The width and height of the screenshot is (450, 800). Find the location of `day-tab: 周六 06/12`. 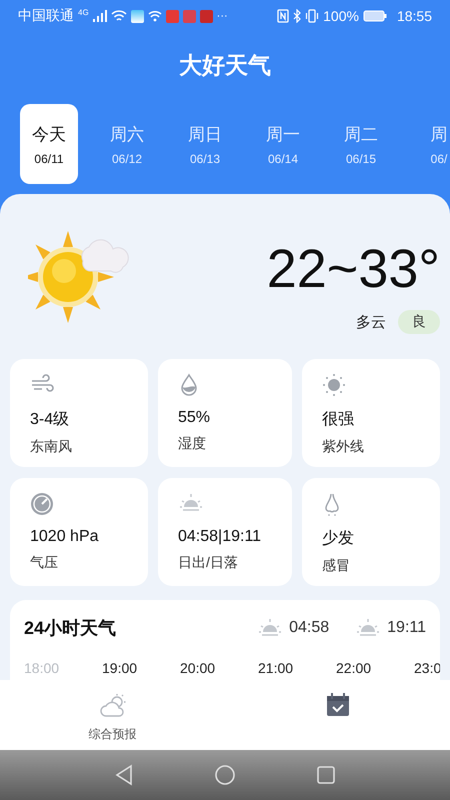

day-tab: 周六 06/12 is located at coordinates (127, 144).